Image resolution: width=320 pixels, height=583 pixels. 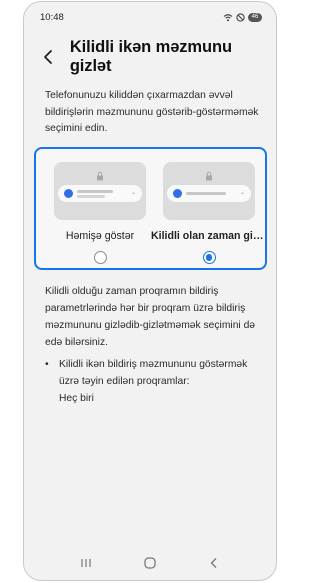 What do you see at coordinates (100, 257) in the screenshot?
I see `radio-always-show` at bounding box center [100, 257].